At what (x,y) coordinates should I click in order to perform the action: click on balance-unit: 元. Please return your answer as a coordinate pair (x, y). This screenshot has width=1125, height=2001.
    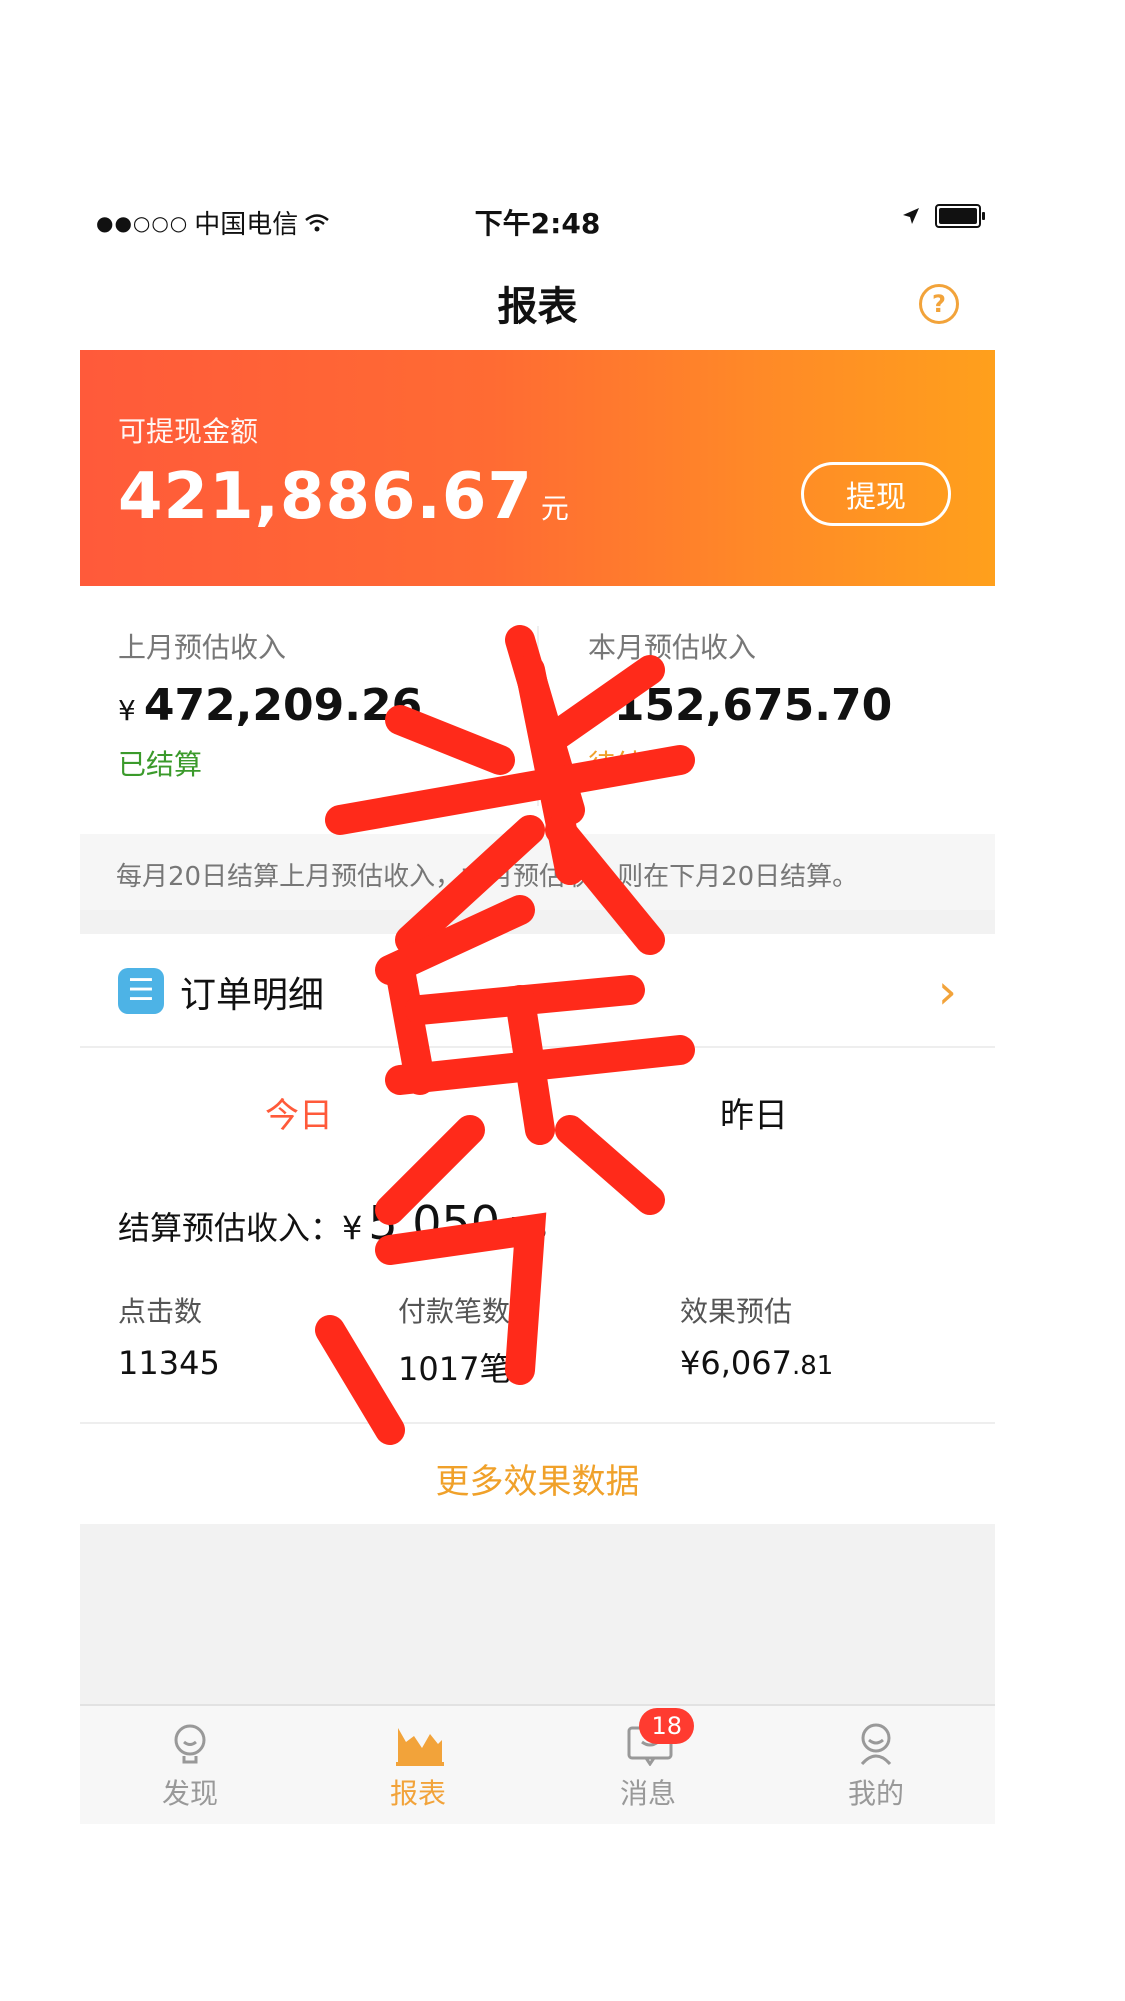
    Looking at the image, I should click on (555, 508).